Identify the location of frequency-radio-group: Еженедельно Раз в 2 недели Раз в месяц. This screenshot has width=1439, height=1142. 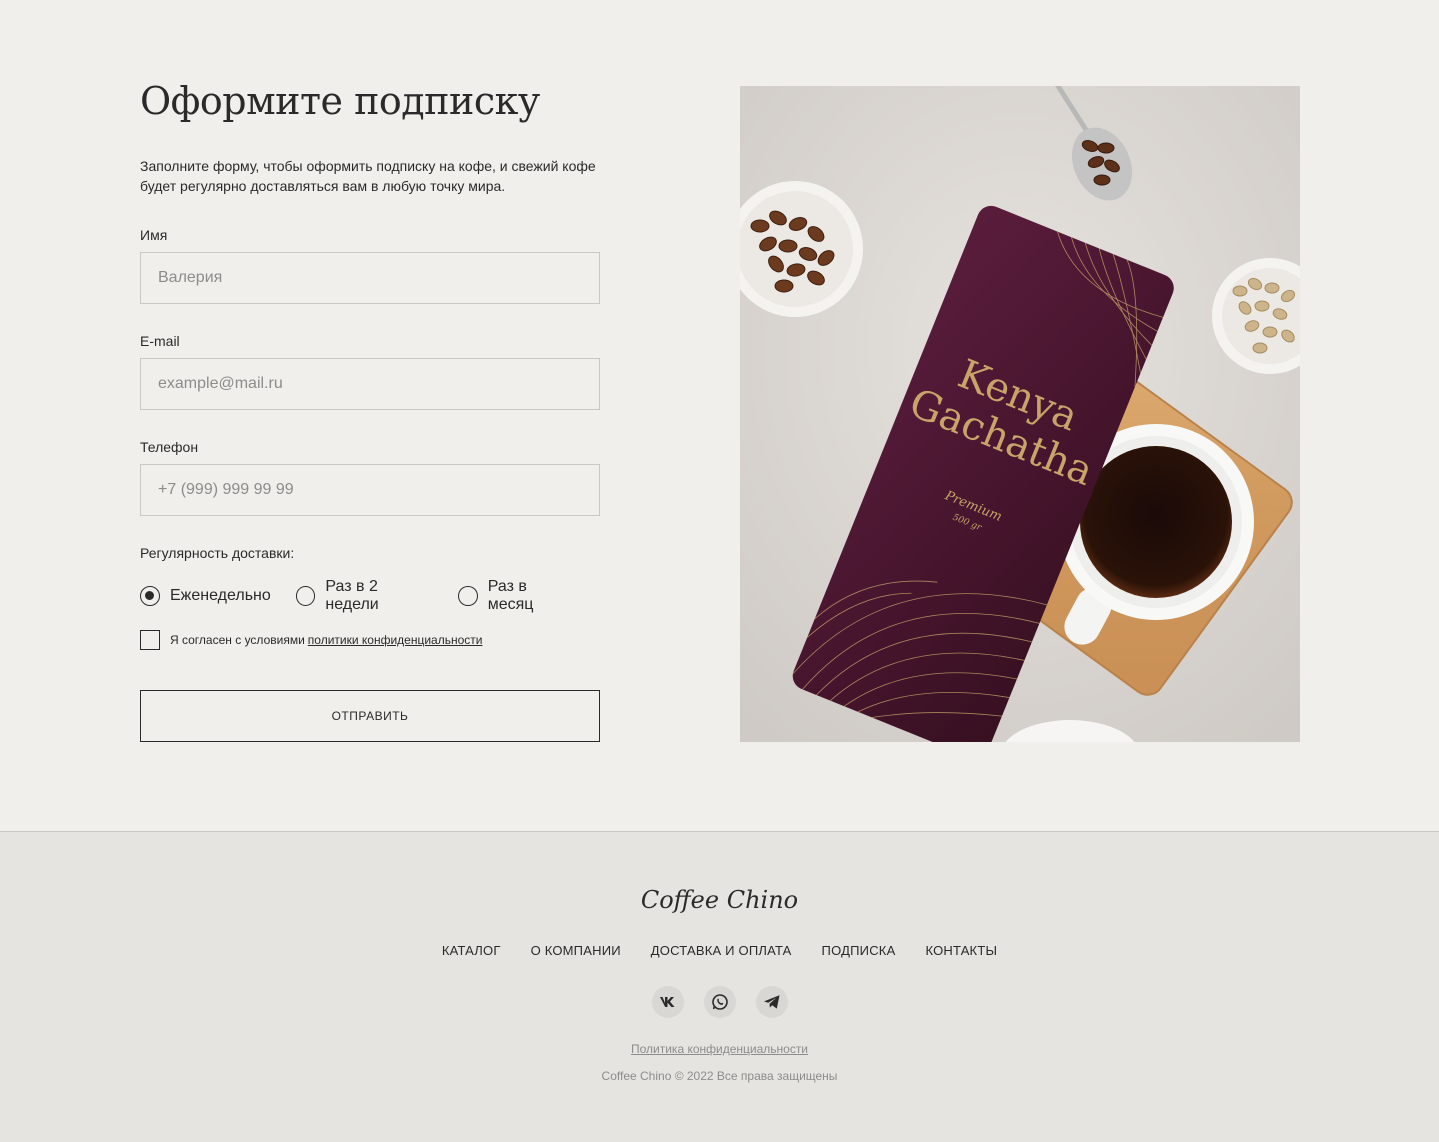
(370, 596).